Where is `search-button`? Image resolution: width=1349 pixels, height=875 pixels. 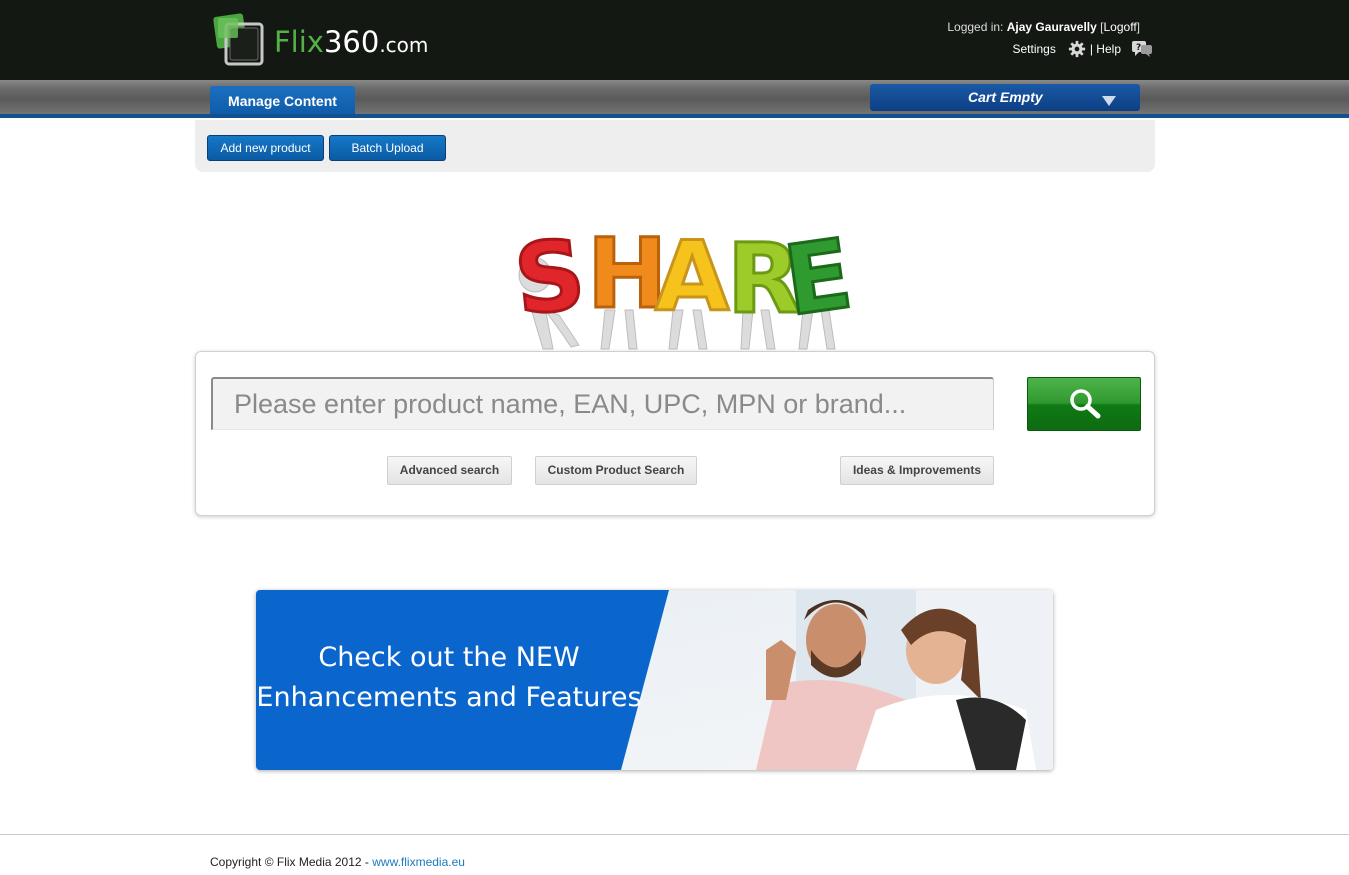
search-button is located at coordinates (1084, 404).